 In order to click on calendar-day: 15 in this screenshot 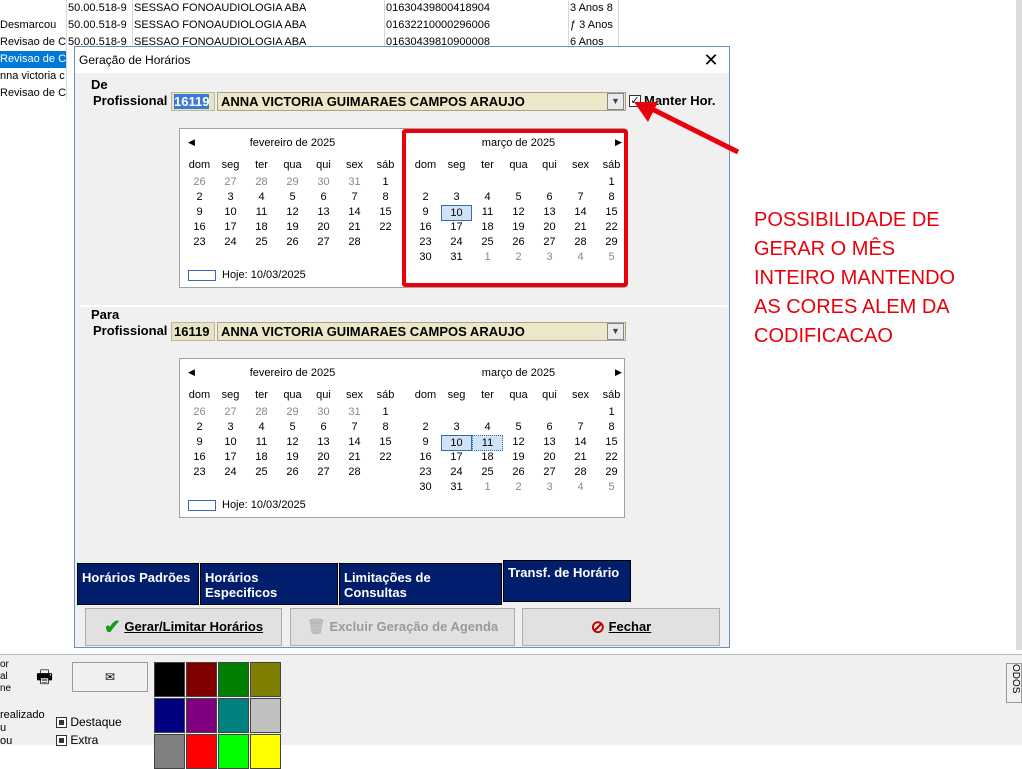, I will do `click(611, 442)`.